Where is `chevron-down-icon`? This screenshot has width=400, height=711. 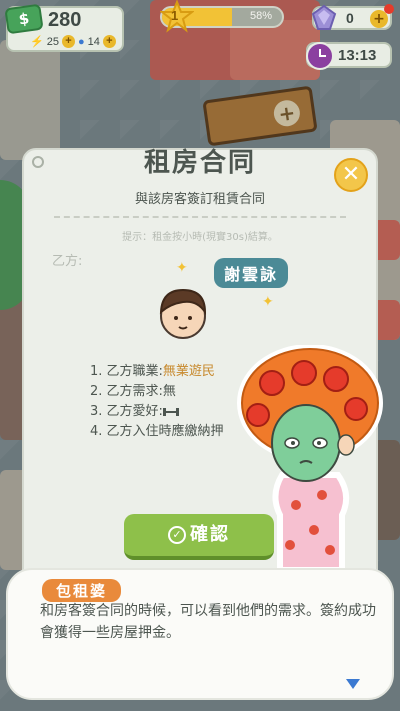 chevron-down-icon is located at coordinates (353, 683).